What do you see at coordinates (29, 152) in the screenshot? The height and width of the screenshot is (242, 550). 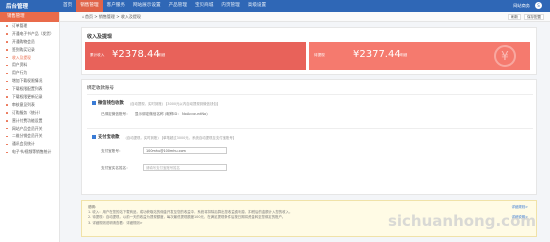 I see `sidebar-item-sales-stats: 电子书/视频等销售统计` at bounding box center [29, 152].